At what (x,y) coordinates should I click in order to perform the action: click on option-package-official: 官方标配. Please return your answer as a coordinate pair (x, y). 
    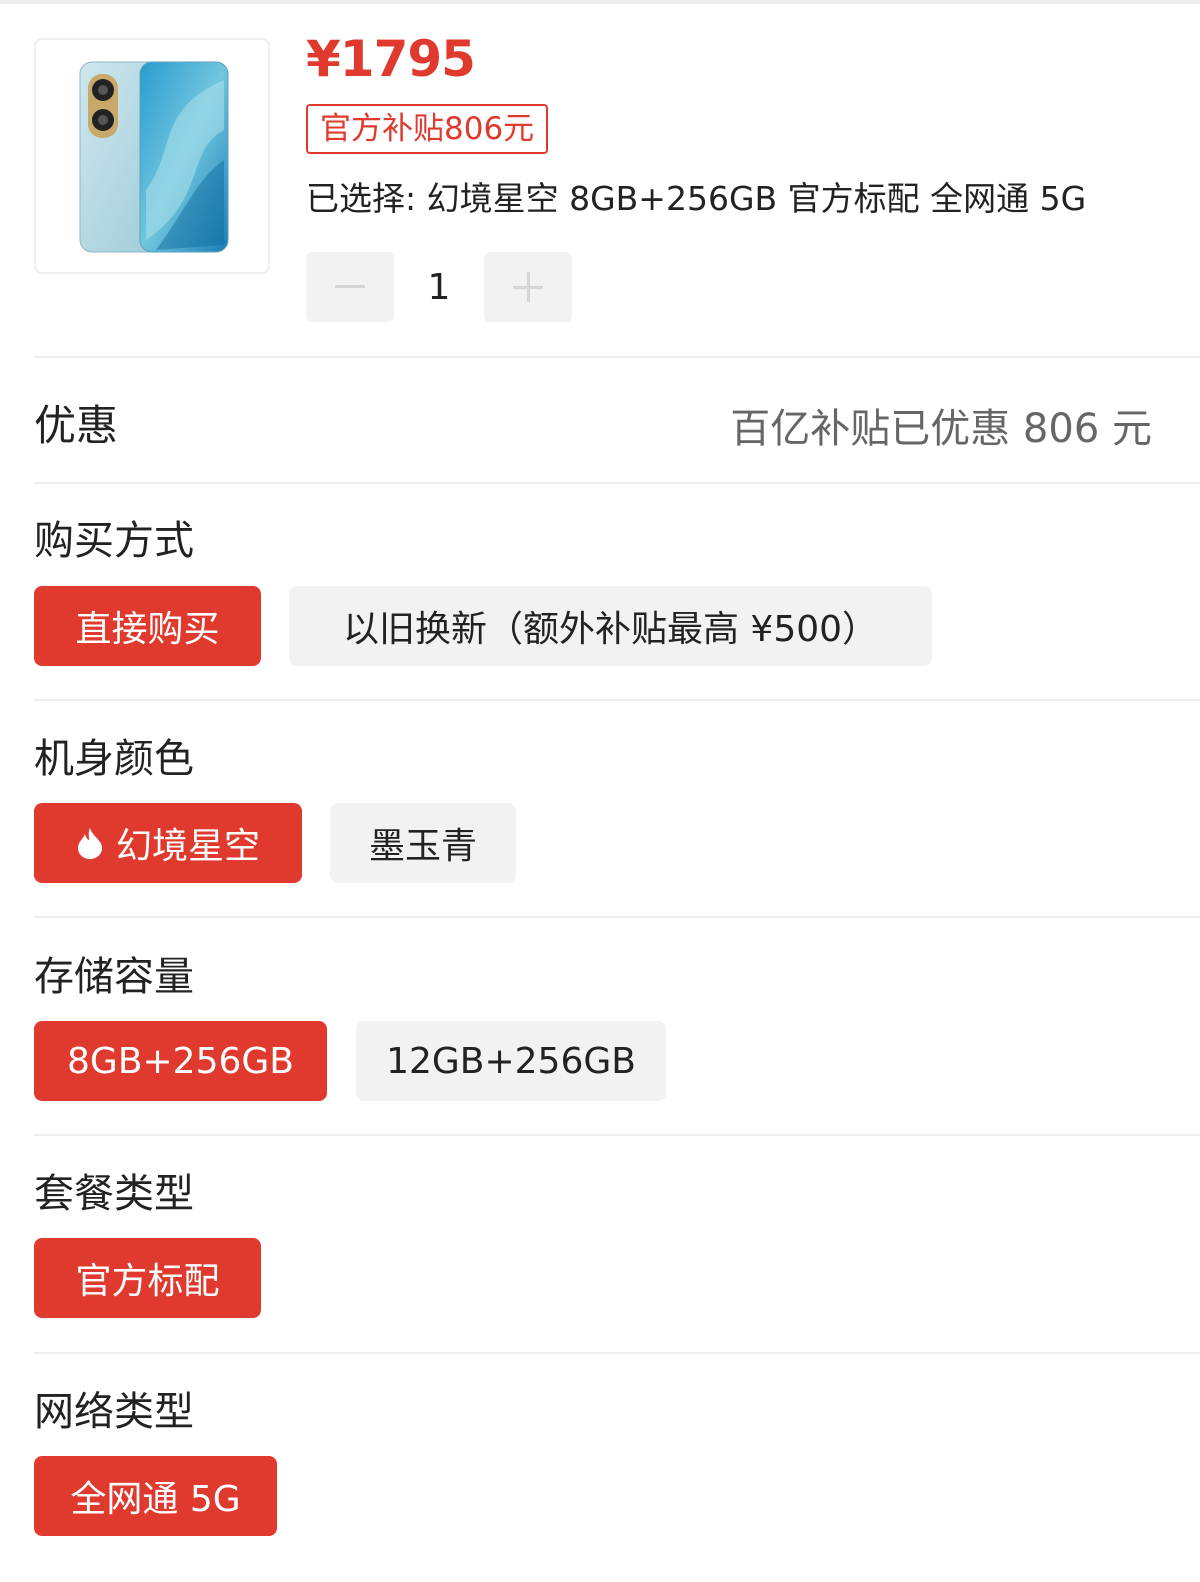
    Looking at the image, I should click on (147, 1278).